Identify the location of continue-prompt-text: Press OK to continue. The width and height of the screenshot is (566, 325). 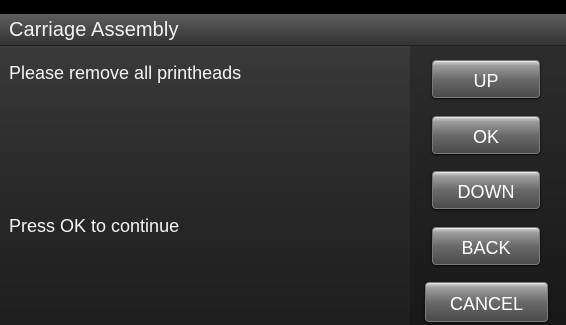
(94, 226).